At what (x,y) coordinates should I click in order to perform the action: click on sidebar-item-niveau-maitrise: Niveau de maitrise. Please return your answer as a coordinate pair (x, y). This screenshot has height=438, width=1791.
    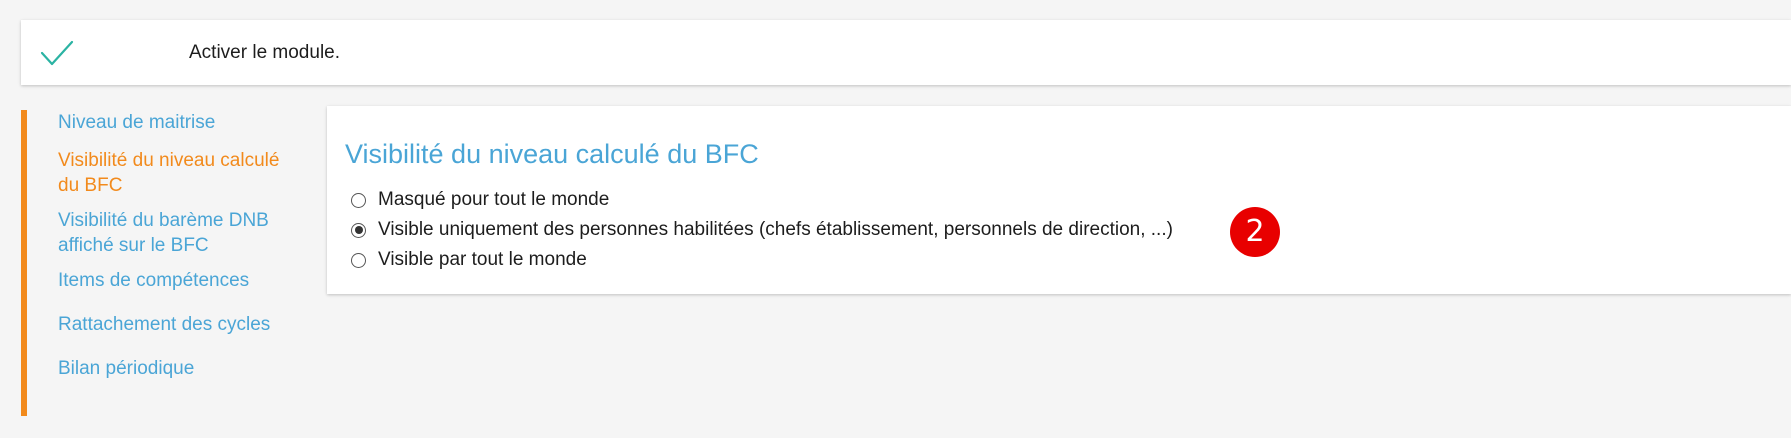
    Looking at the image, I should click on (175, 122).